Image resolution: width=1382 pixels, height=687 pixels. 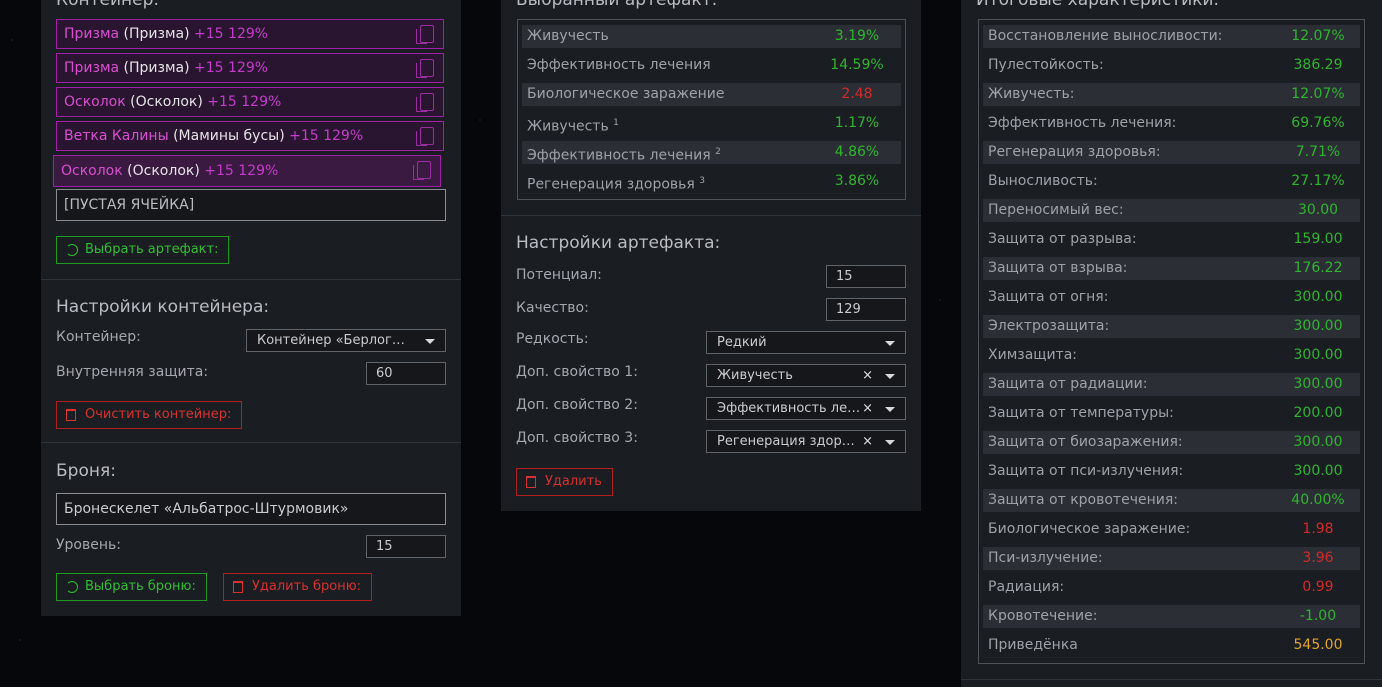 What do you see at coordinates (1033, 355) in the screenshot?
I see `total-stat-label: Химзащита:` at bounding box center [1033, 355].